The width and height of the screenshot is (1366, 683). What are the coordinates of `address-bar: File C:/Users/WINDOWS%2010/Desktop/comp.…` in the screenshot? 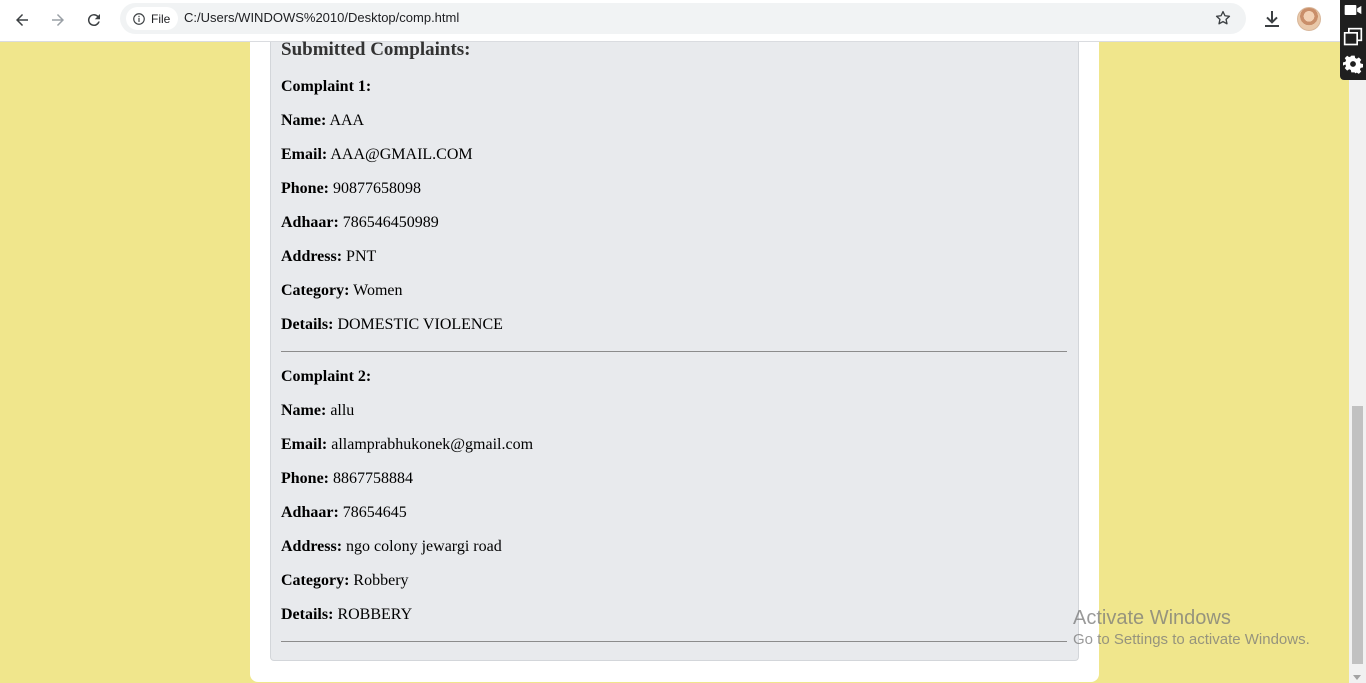 It's located at (683, 18).